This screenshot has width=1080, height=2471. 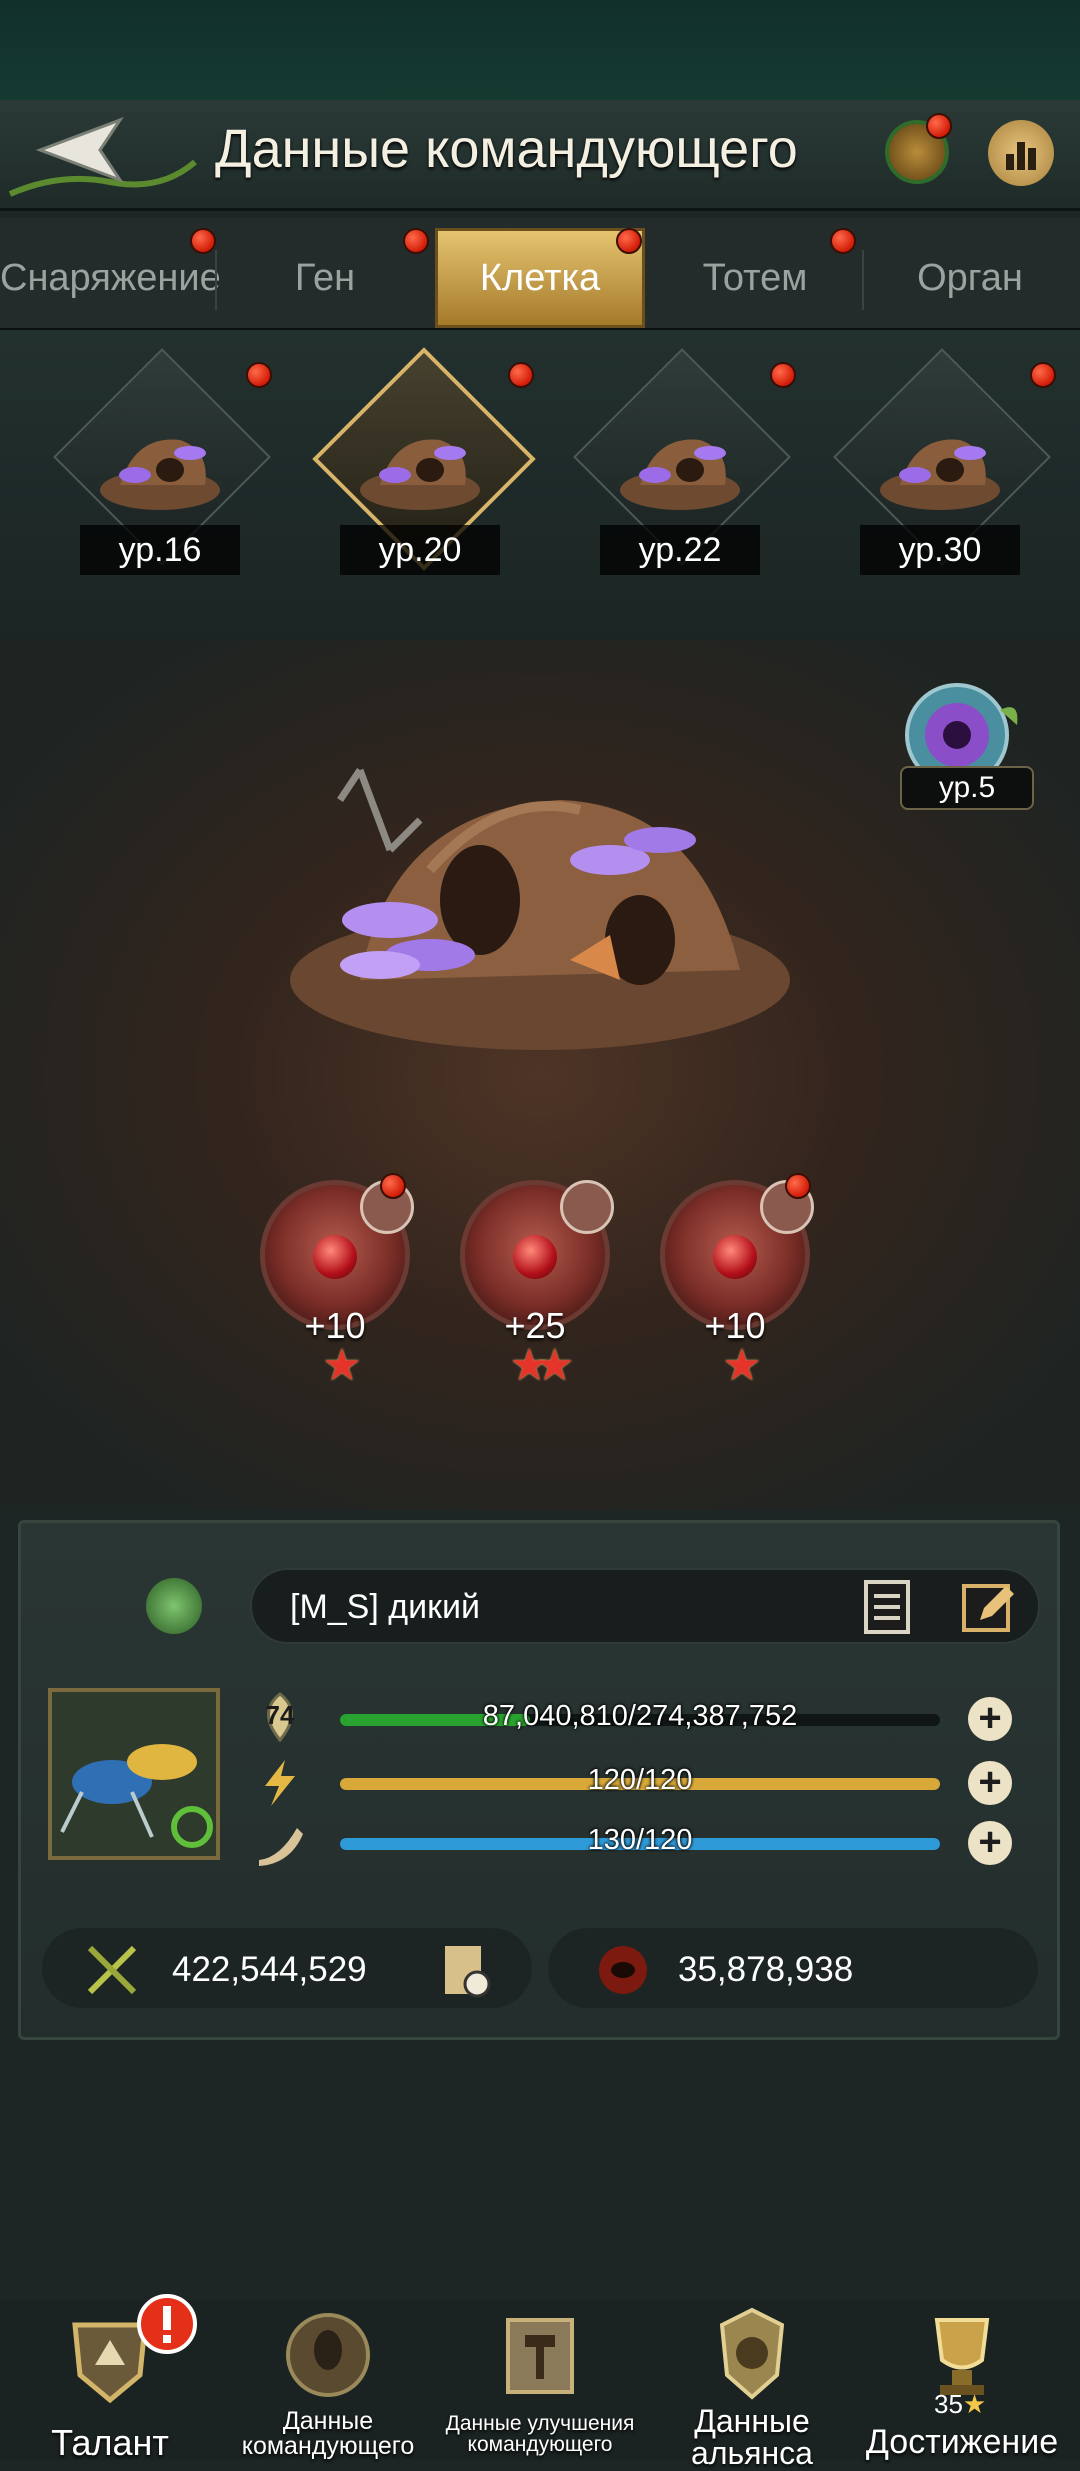 What do you see at coordinates (887, 1607) in the screenshot?
I see `document-icon` at bounding box center [887, 1607].